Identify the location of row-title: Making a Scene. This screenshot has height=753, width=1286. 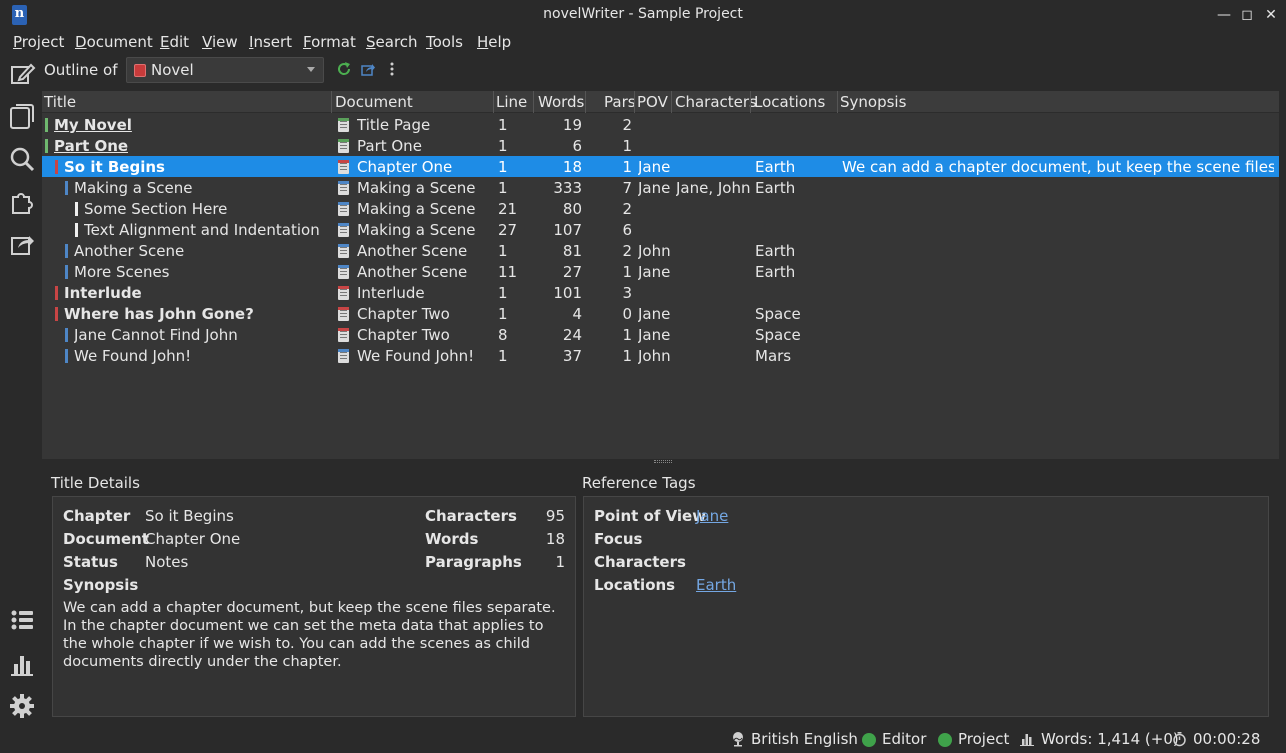
(133, 188).